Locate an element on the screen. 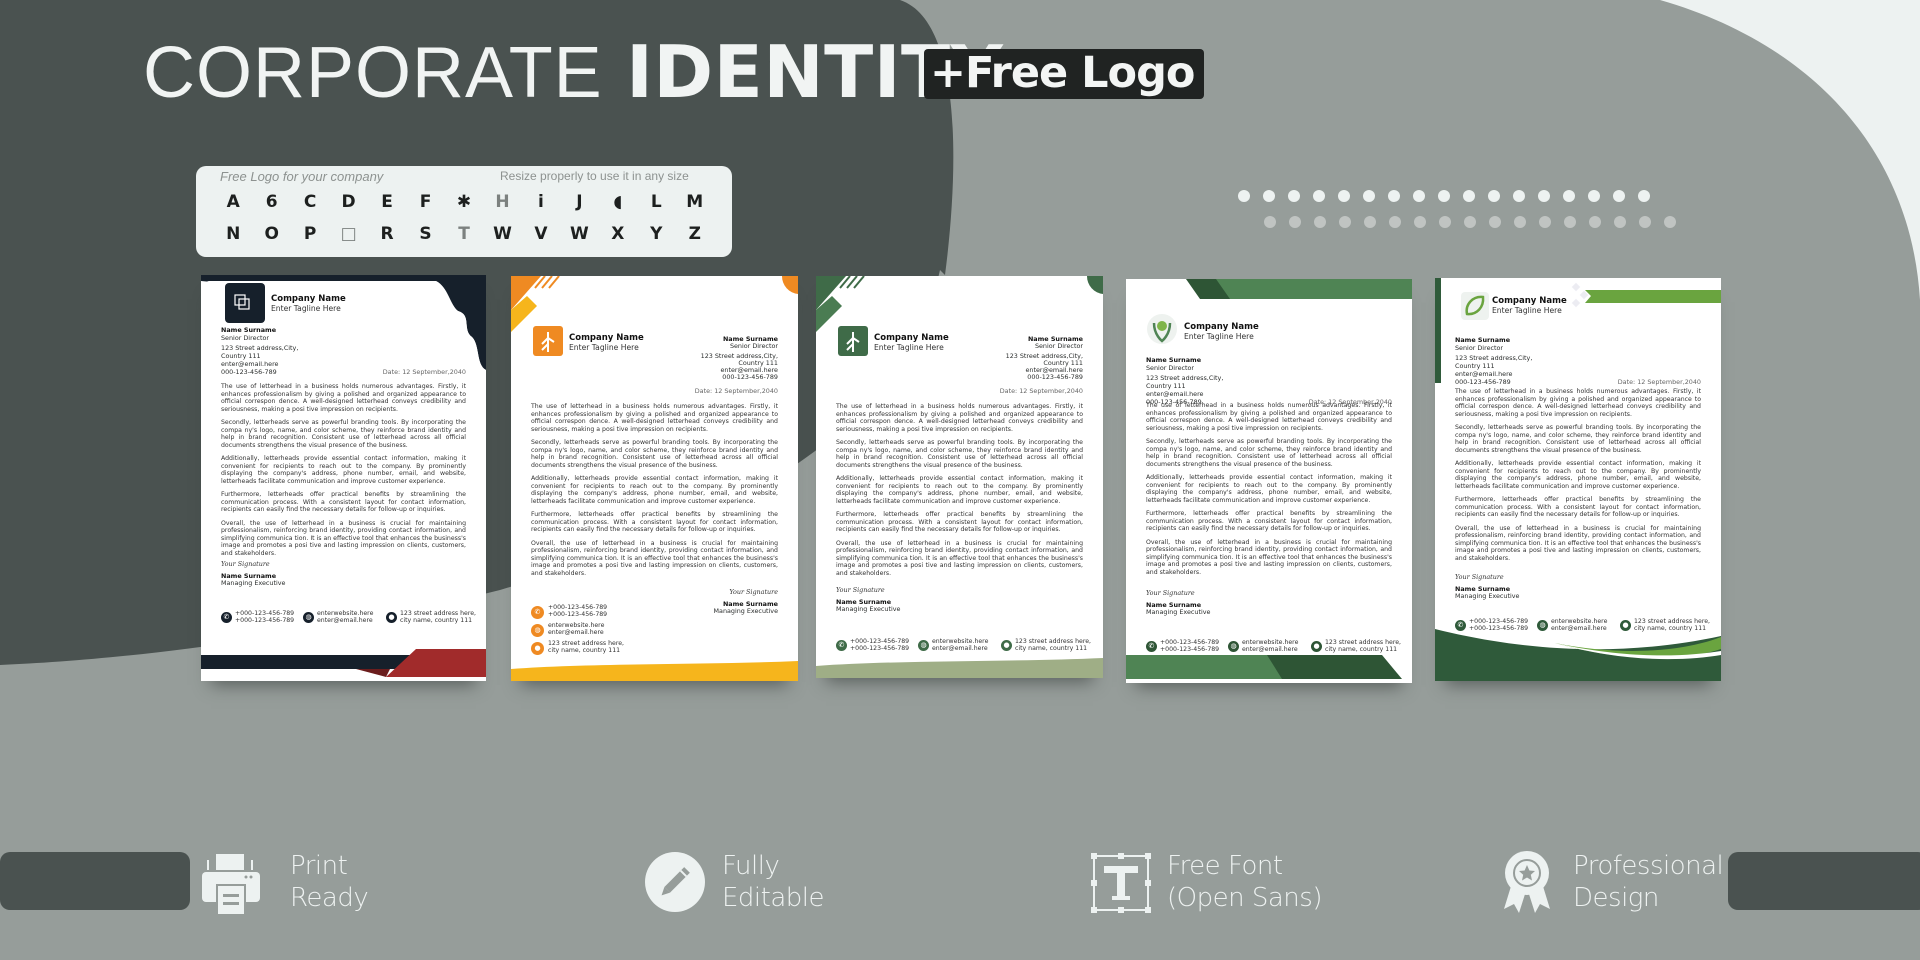 Image resolution: width=1920 pixels, height=960 pixels. f-block-logo: F is located at coordinates (425, 202).